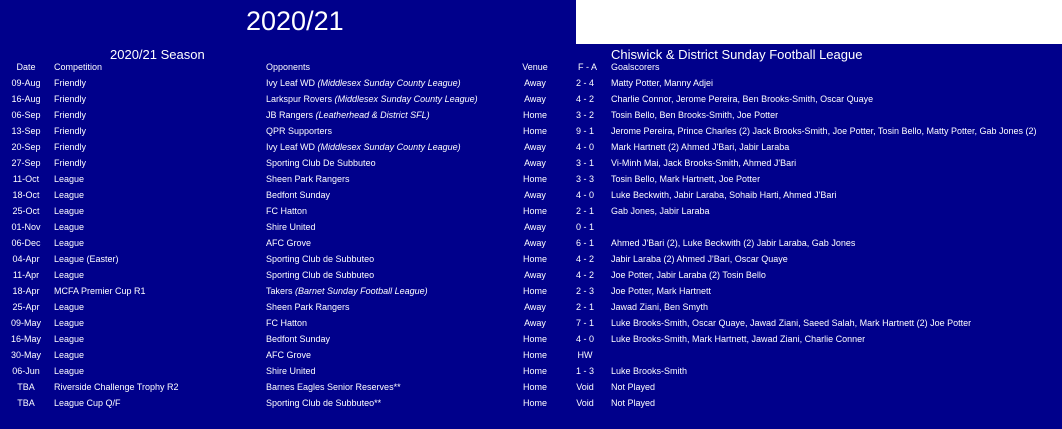 This screenshot has width=1062, height=429. I want to click on fixture-date: 18-Apr, so click(26, 291).